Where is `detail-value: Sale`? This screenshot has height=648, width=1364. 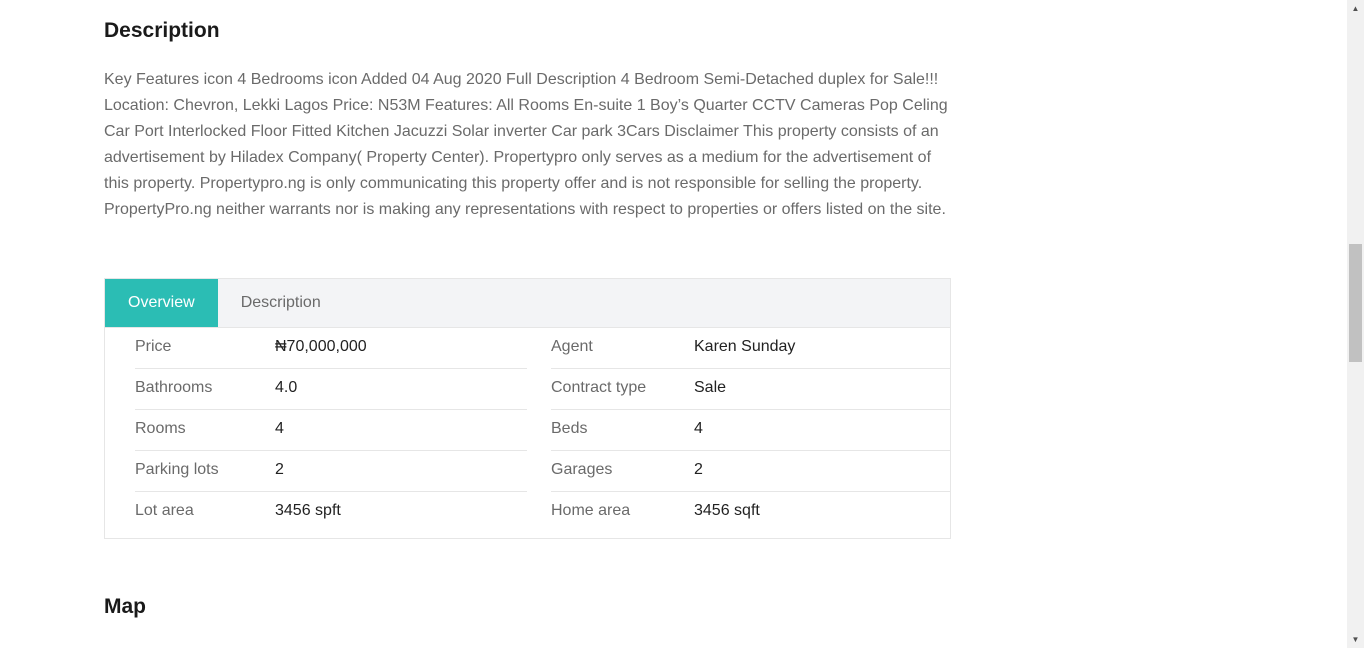
detail-value: Sale is located at coordinates (710, 387).